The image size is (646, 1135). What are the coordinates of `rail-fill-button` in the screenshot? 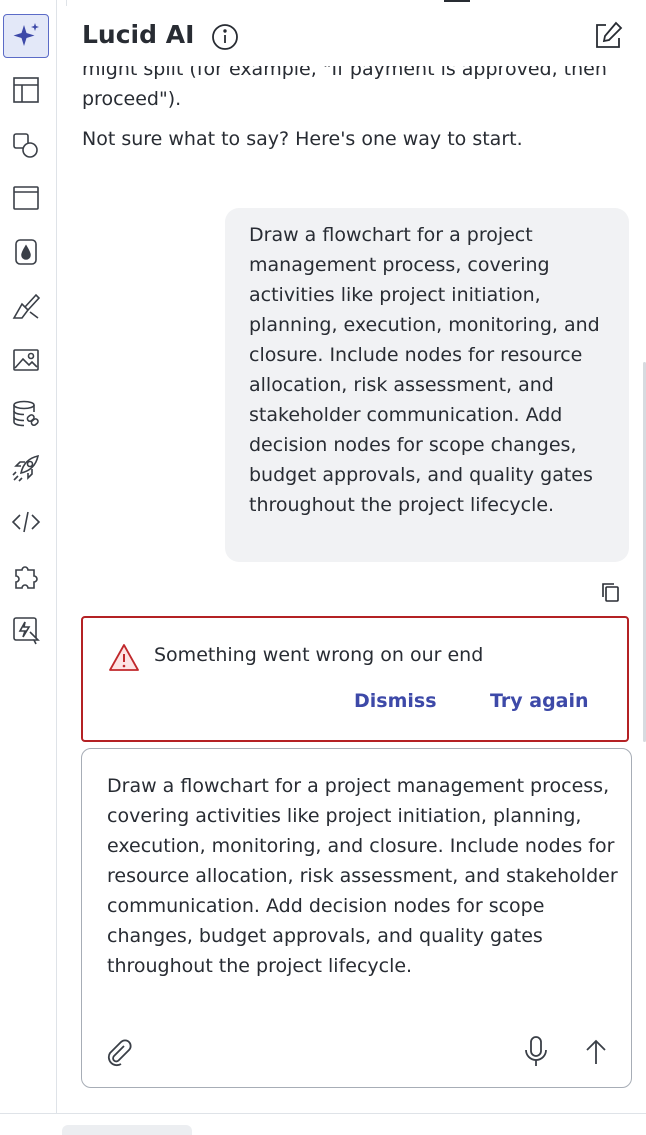 It's located at (26, 252).